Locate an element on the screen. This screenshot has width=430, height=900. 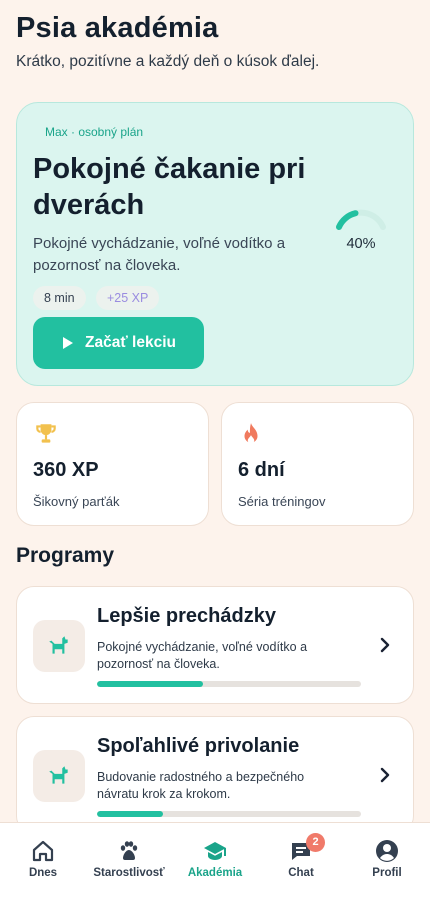
program-title: Lepšie prechádzky is located at coordinates (186, 616).